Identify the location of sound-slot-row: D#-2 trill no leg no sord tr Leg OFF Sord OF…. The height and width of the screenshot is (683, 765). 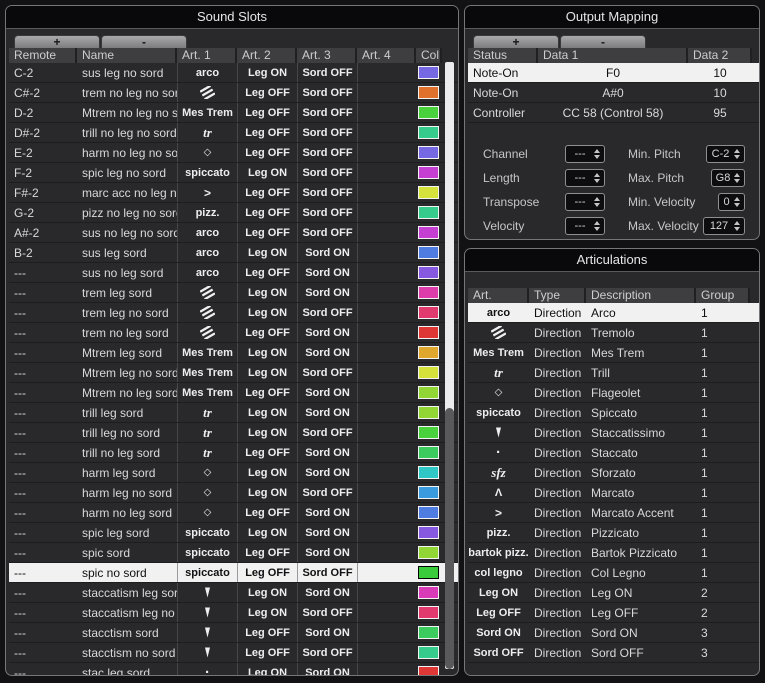
(233, 133).